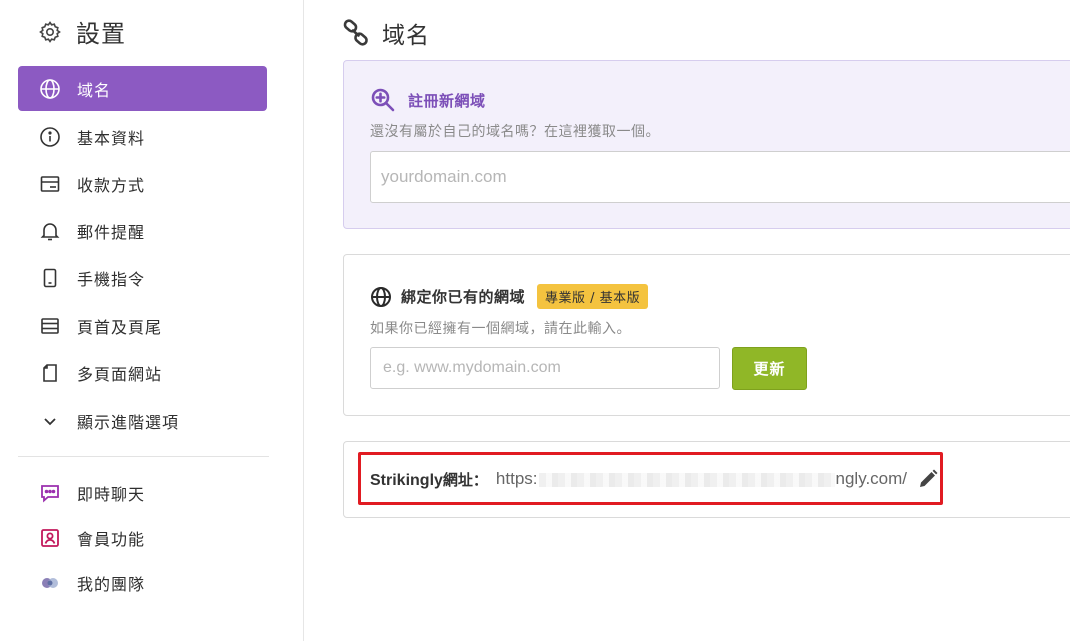  Describe the element at coordinates (50, 373) in the screenshot. I see `pages-icon` at that location.